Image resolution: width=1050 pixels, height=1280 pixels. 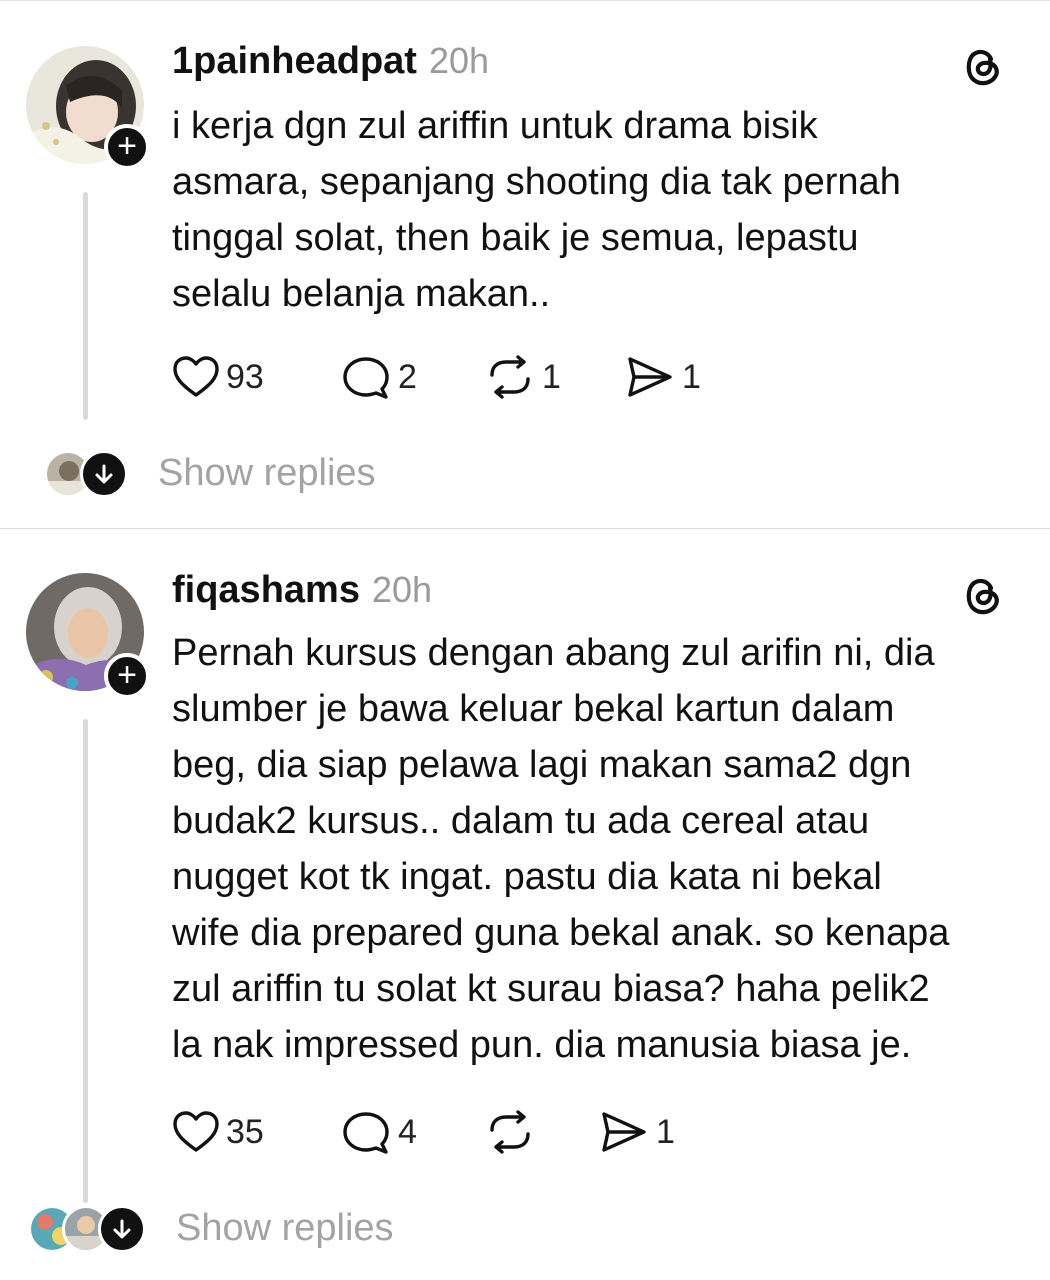 I want to click on post-header: 1painheadpat 20h, so click(x=330, y=65).